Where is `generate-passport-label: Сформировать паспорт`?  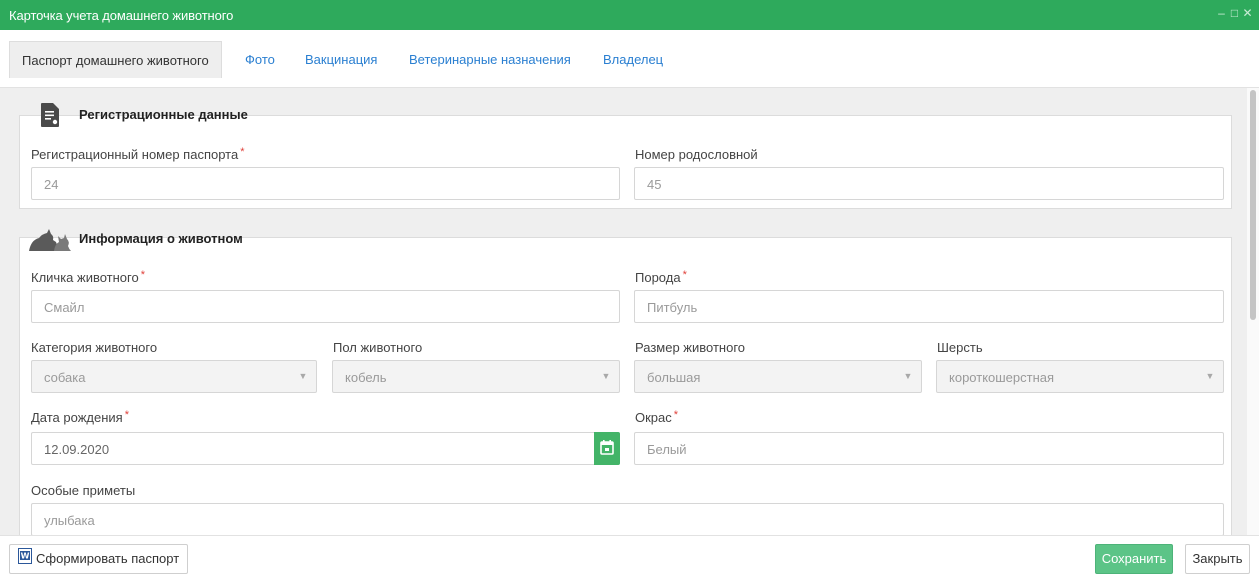 generate-passport-label: Сформировать паспорт is located at coordinates (108, 558).